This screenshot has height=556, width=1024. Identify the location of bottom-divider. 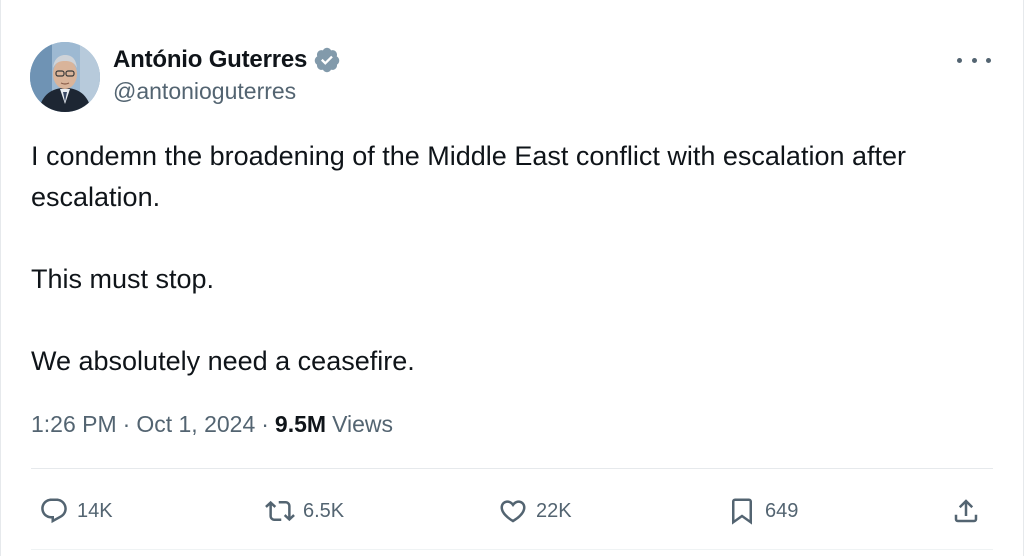
(512, 549).